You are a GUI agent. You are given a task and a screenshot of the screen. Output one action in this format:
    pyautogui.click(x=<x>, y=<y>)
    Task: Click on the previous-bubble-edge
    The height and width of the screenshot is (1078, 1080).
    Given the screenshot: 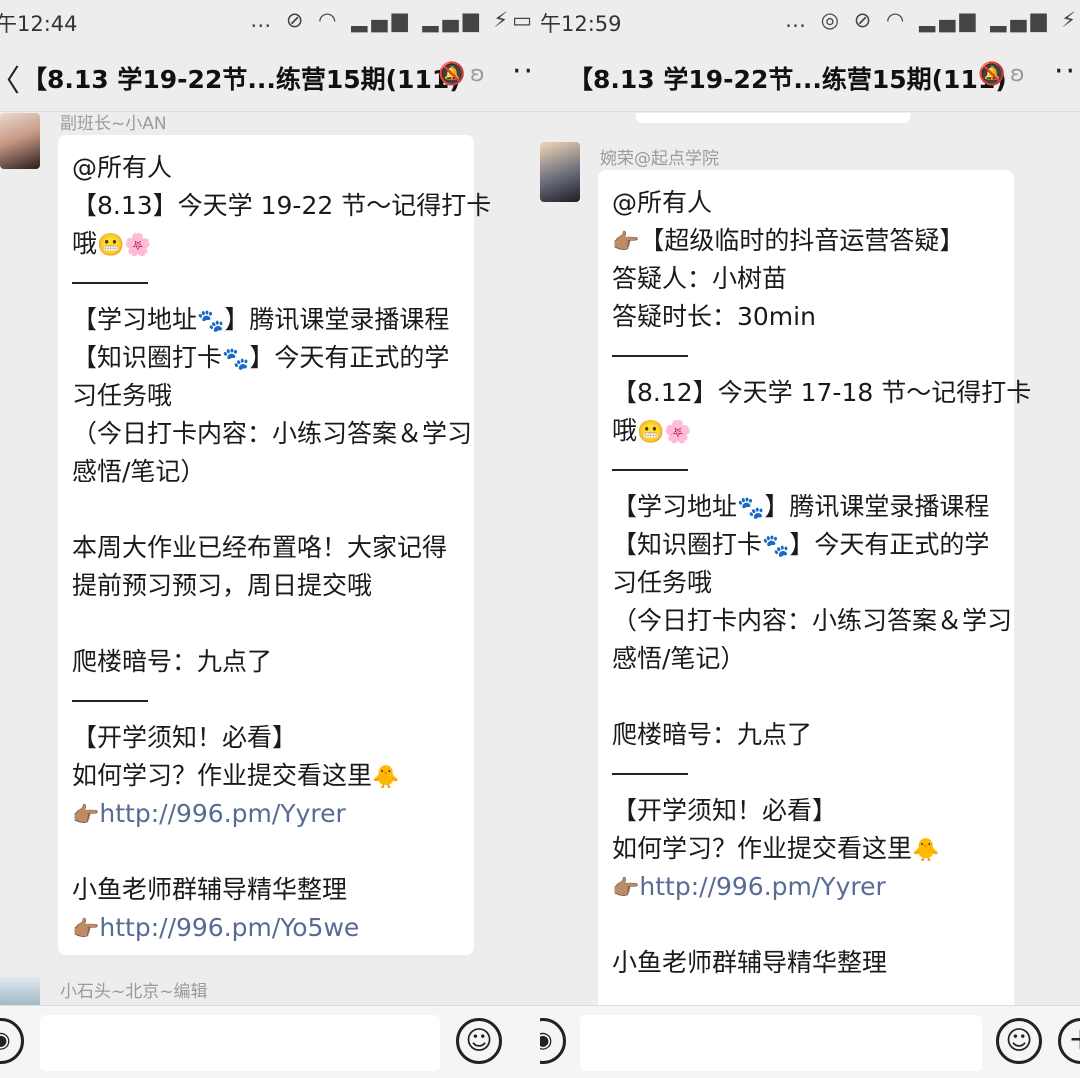 What is the action you would take?
    pyautogui.click(x=773, y=118)
    